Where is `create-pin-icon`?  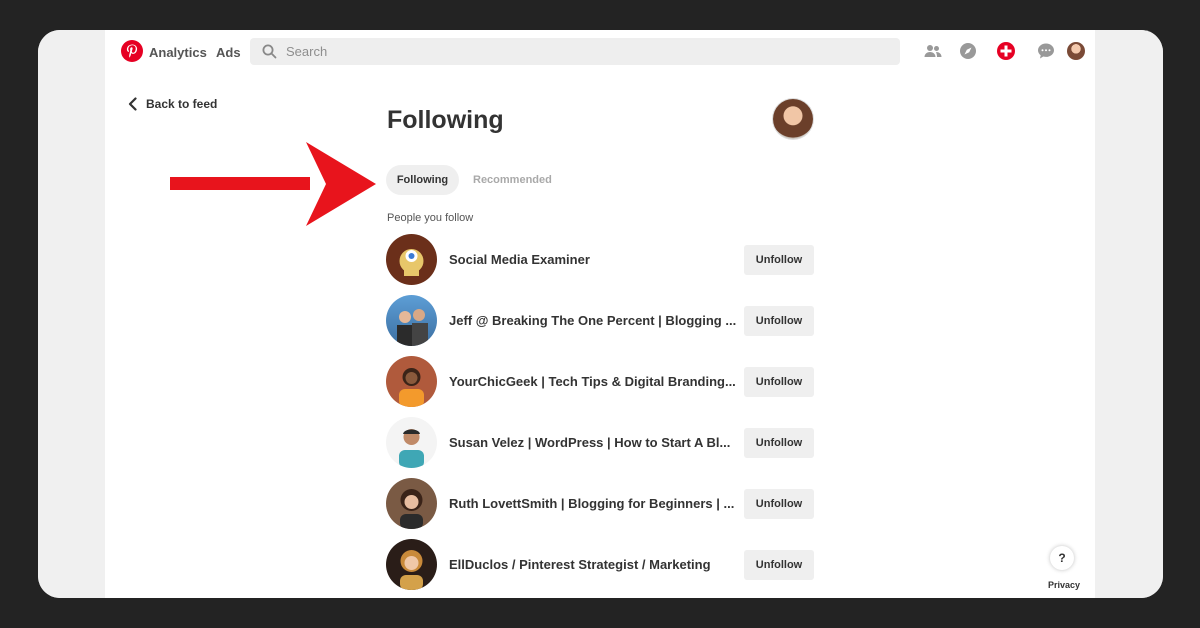
create-pin-icon is located at coordinates (1006, 51).